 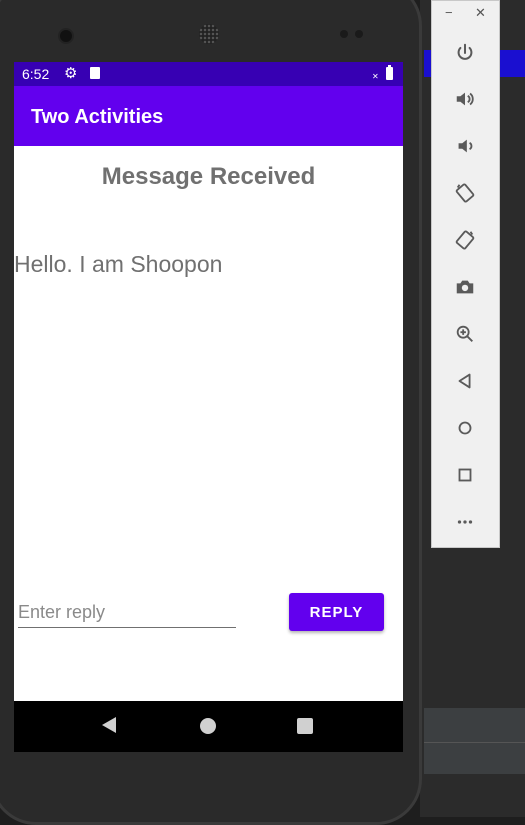 I want to click on app-bar: Two Activities, so click(x=208, y=116).